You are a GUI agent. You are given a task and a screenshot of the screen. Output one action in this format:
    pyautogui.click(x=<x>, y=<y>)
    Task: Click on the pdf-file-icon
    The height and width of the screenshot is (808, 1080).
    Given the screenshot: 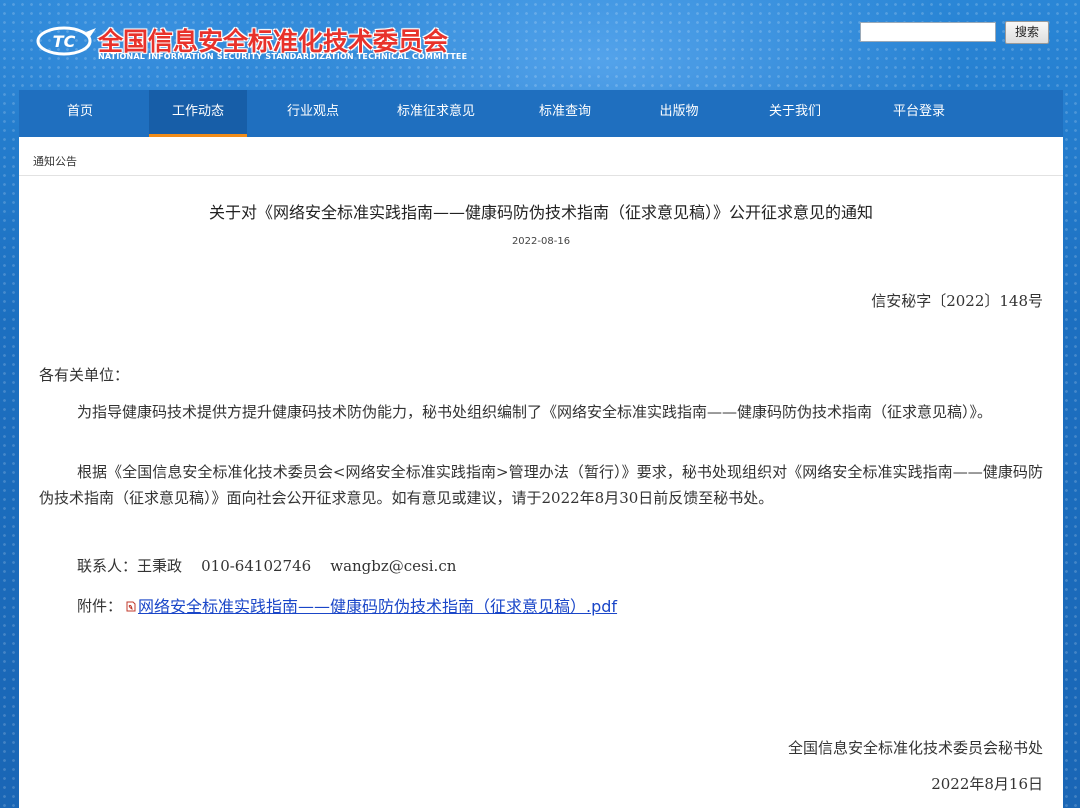 What is the action you would take?
    pyautogui.click(x=131, y=606)
    